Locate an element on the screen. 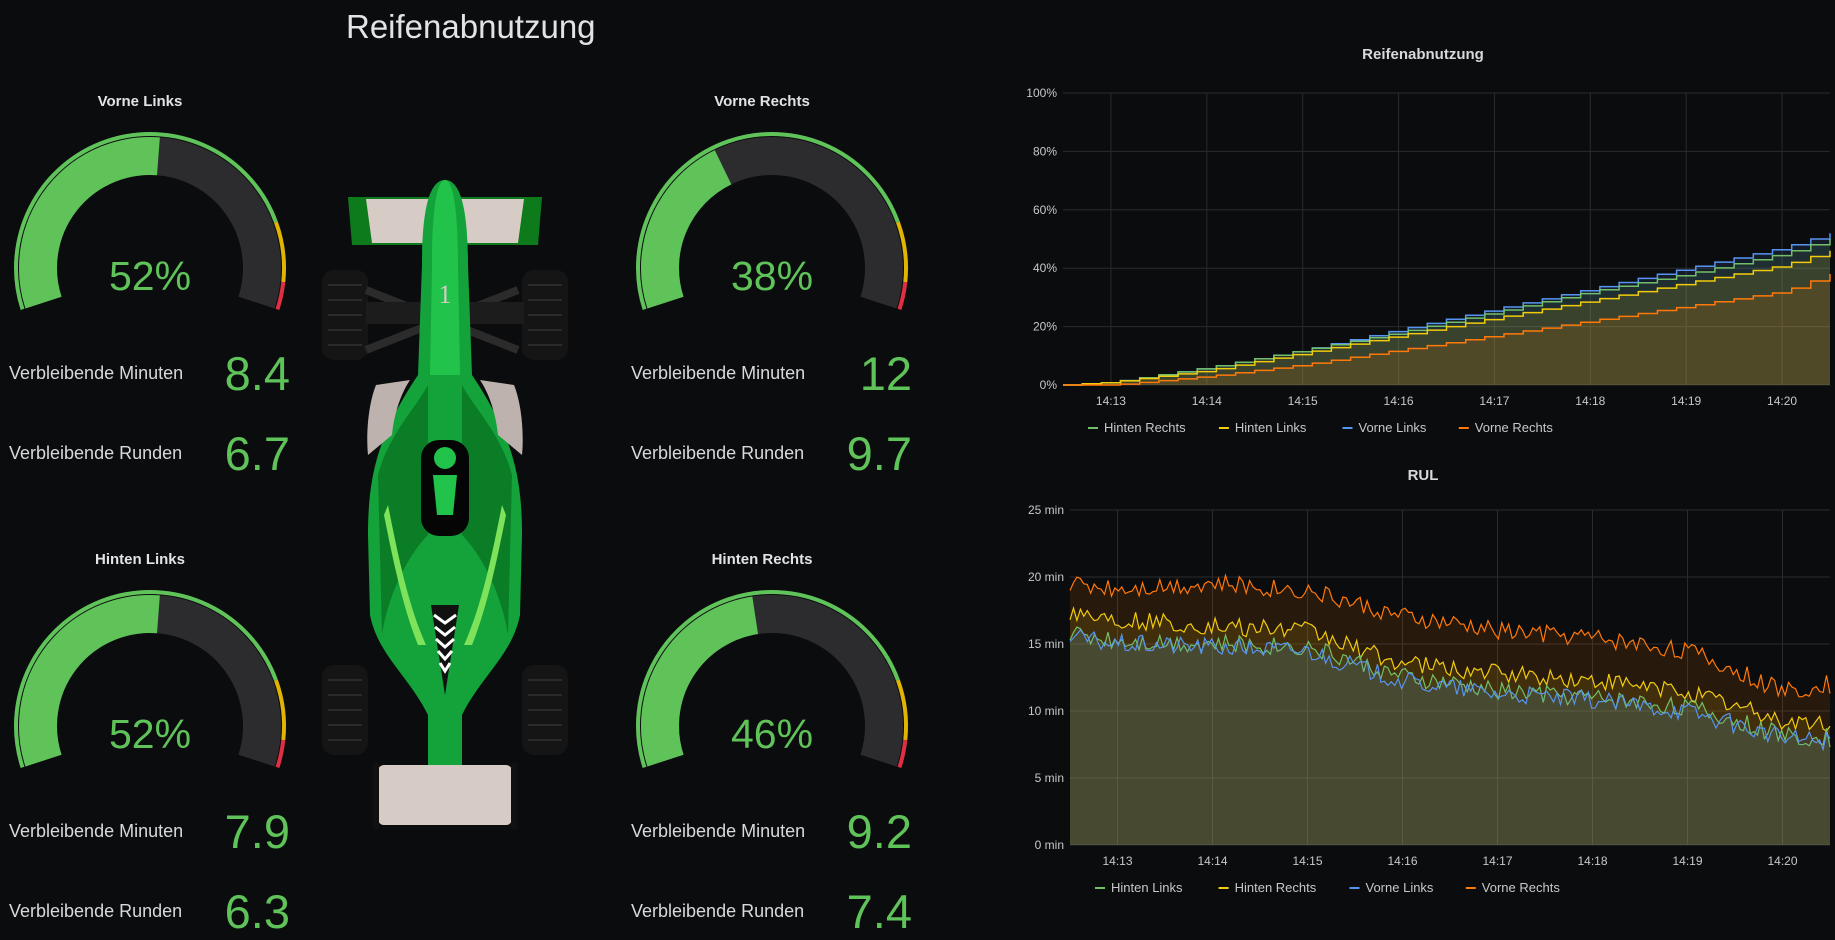 This screenshot has width=1835, height=940. laps-label-vorne-rechts: Verbleibende Runden is located at coordinates (718, 453).